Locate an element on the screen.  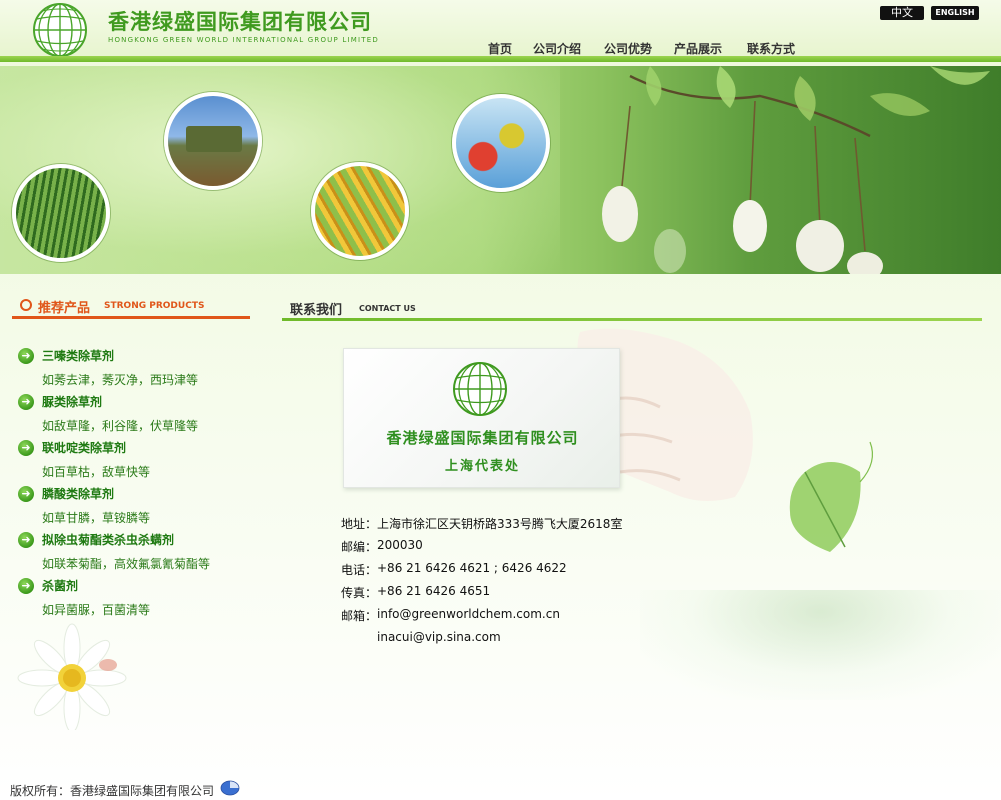
products-divider is located at coordinates (131, 317).